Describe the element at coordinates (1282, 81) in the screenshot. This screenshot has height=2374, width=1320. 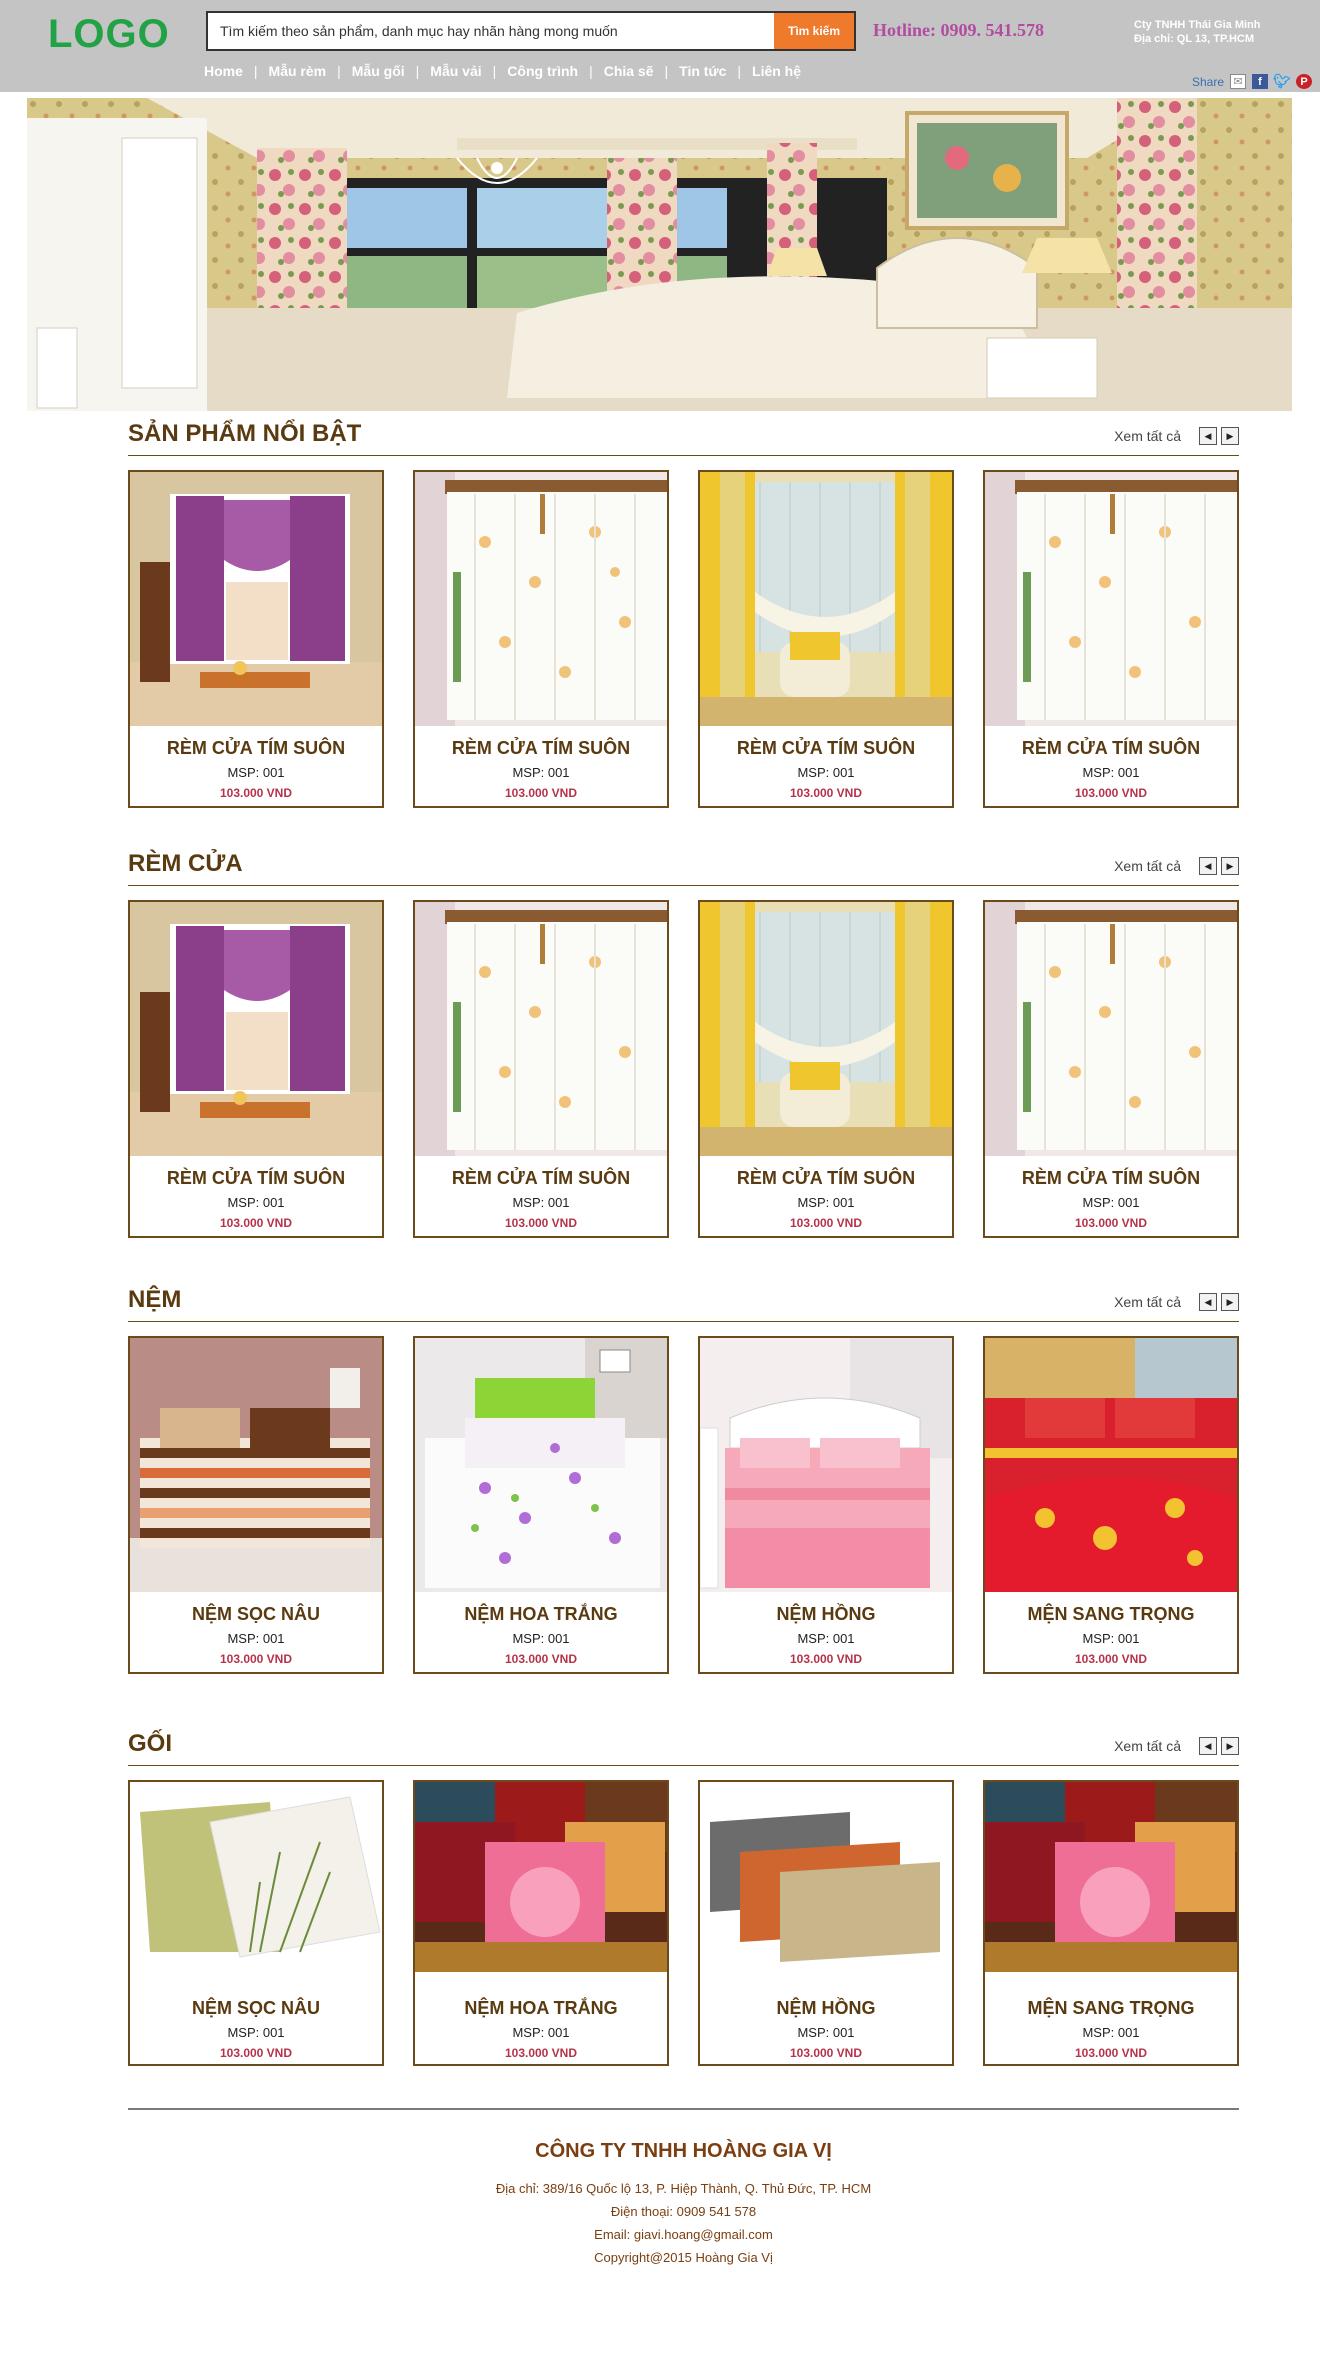
I see `twitter-icon: 🐦︎` at that location.